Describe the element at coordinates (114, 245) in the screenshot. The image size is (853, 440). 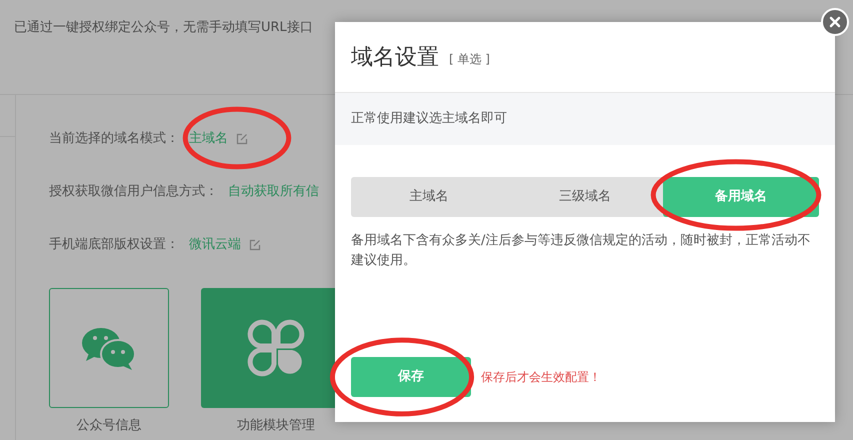
I see `setting-label: 手机端底部版权设置：` at that location.